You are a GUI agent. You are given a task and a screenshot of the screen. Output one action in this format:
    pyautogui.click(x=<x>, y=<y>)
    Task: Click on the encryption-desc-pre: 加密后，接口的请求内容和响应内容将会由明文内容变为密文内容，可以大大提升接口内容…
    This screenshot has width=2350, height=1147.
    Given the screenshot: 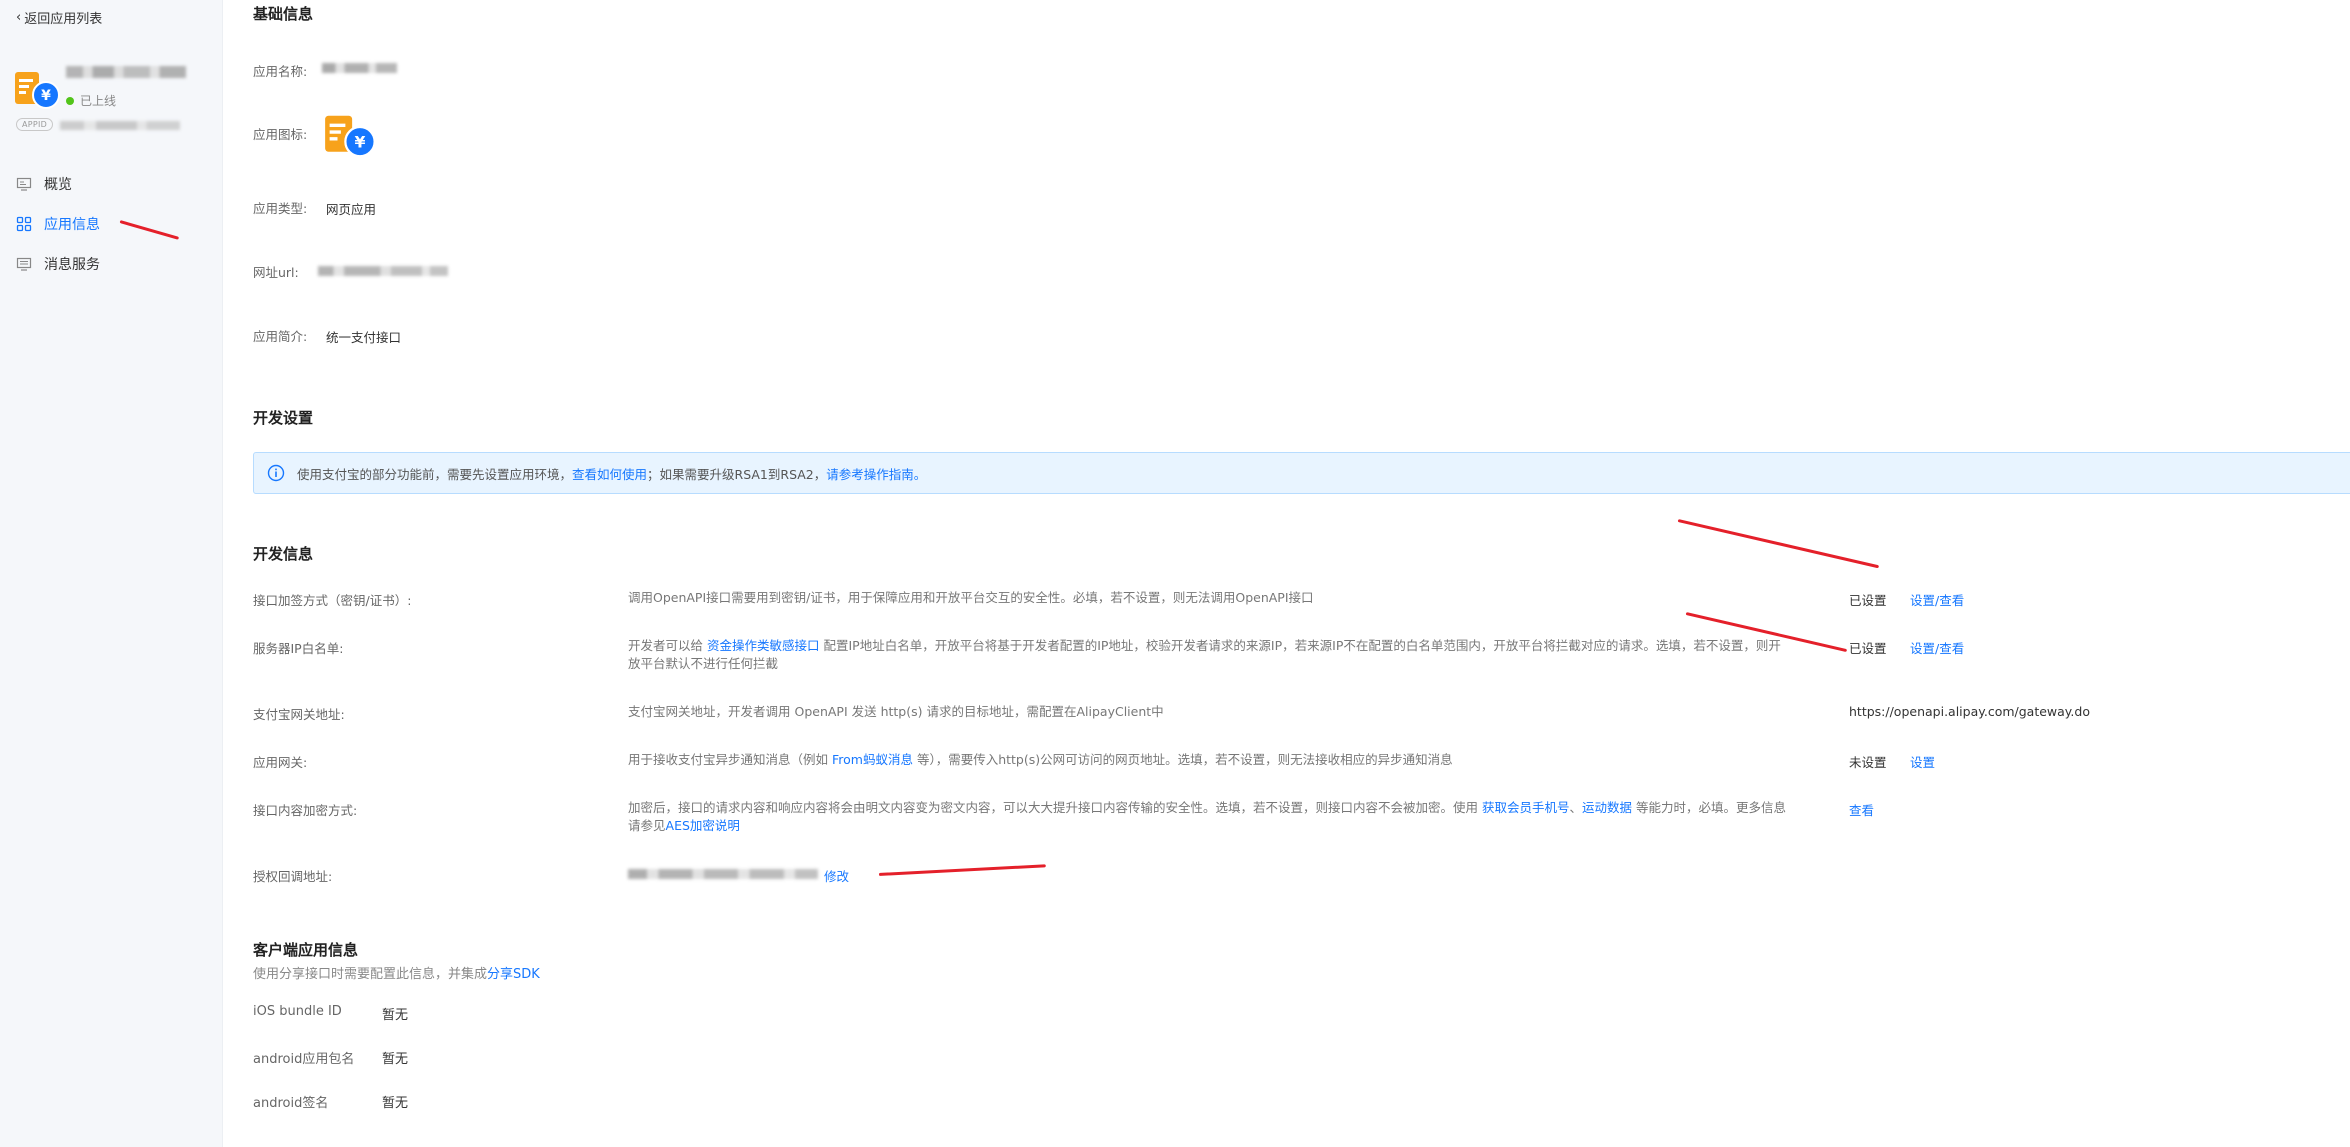 What is the action you would take?
    pyautogui.click(x=1055, y=807)
    